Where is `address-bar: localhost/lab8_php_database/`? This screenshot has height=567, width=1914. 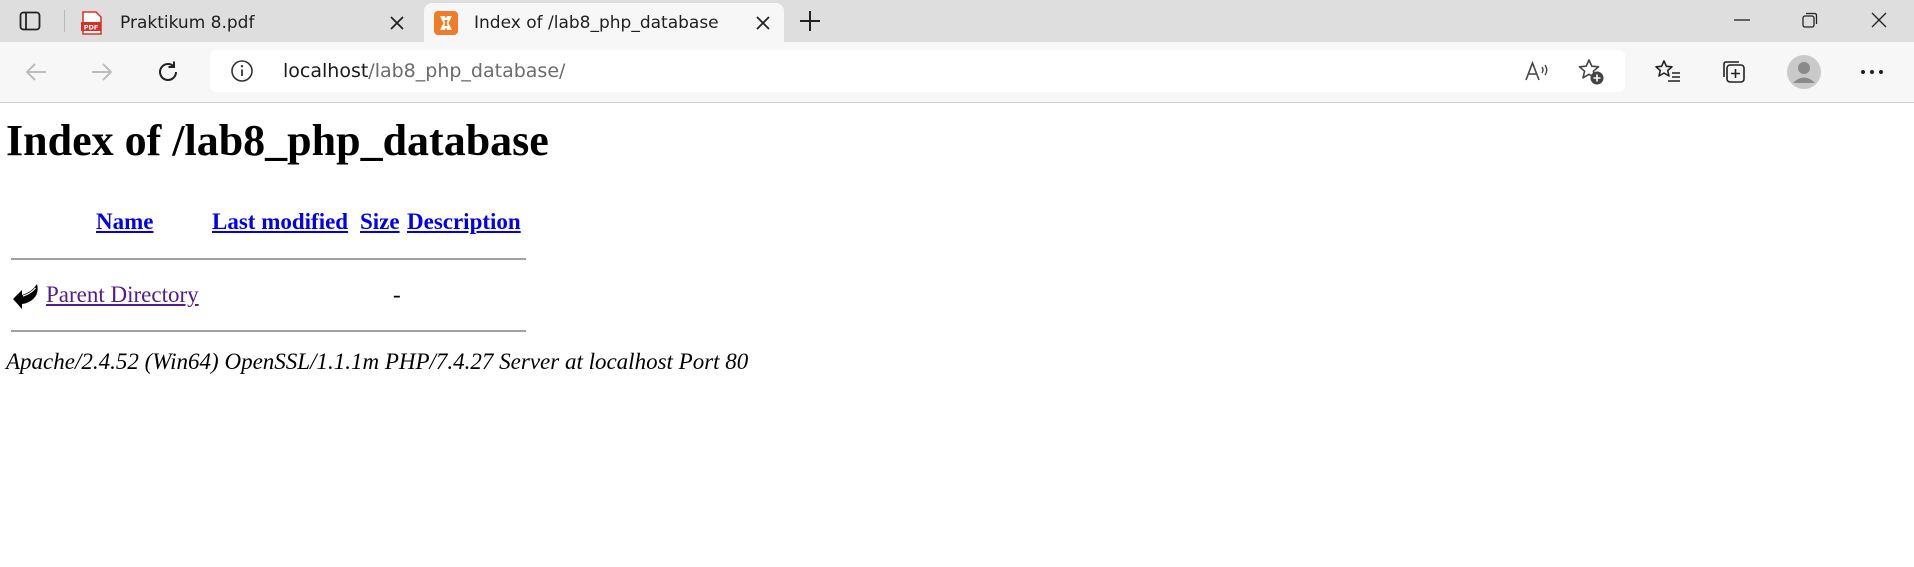 address-bar: localhost/lab8_php_database/ is located at coordinates (917, 71).